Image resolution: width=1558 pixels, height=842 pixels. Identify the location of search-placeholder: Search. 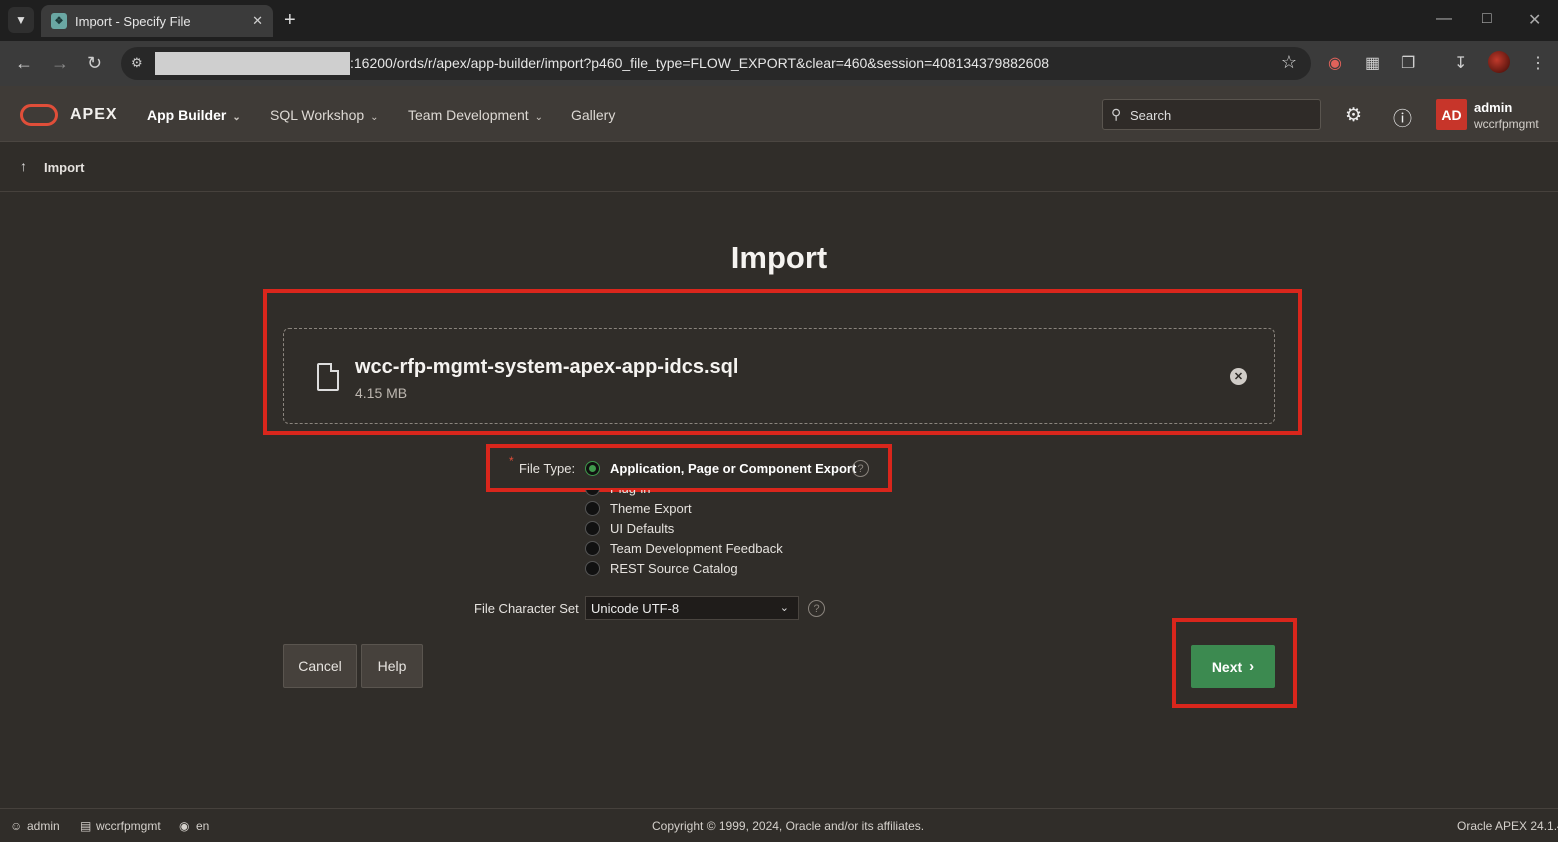
(1151, 115).